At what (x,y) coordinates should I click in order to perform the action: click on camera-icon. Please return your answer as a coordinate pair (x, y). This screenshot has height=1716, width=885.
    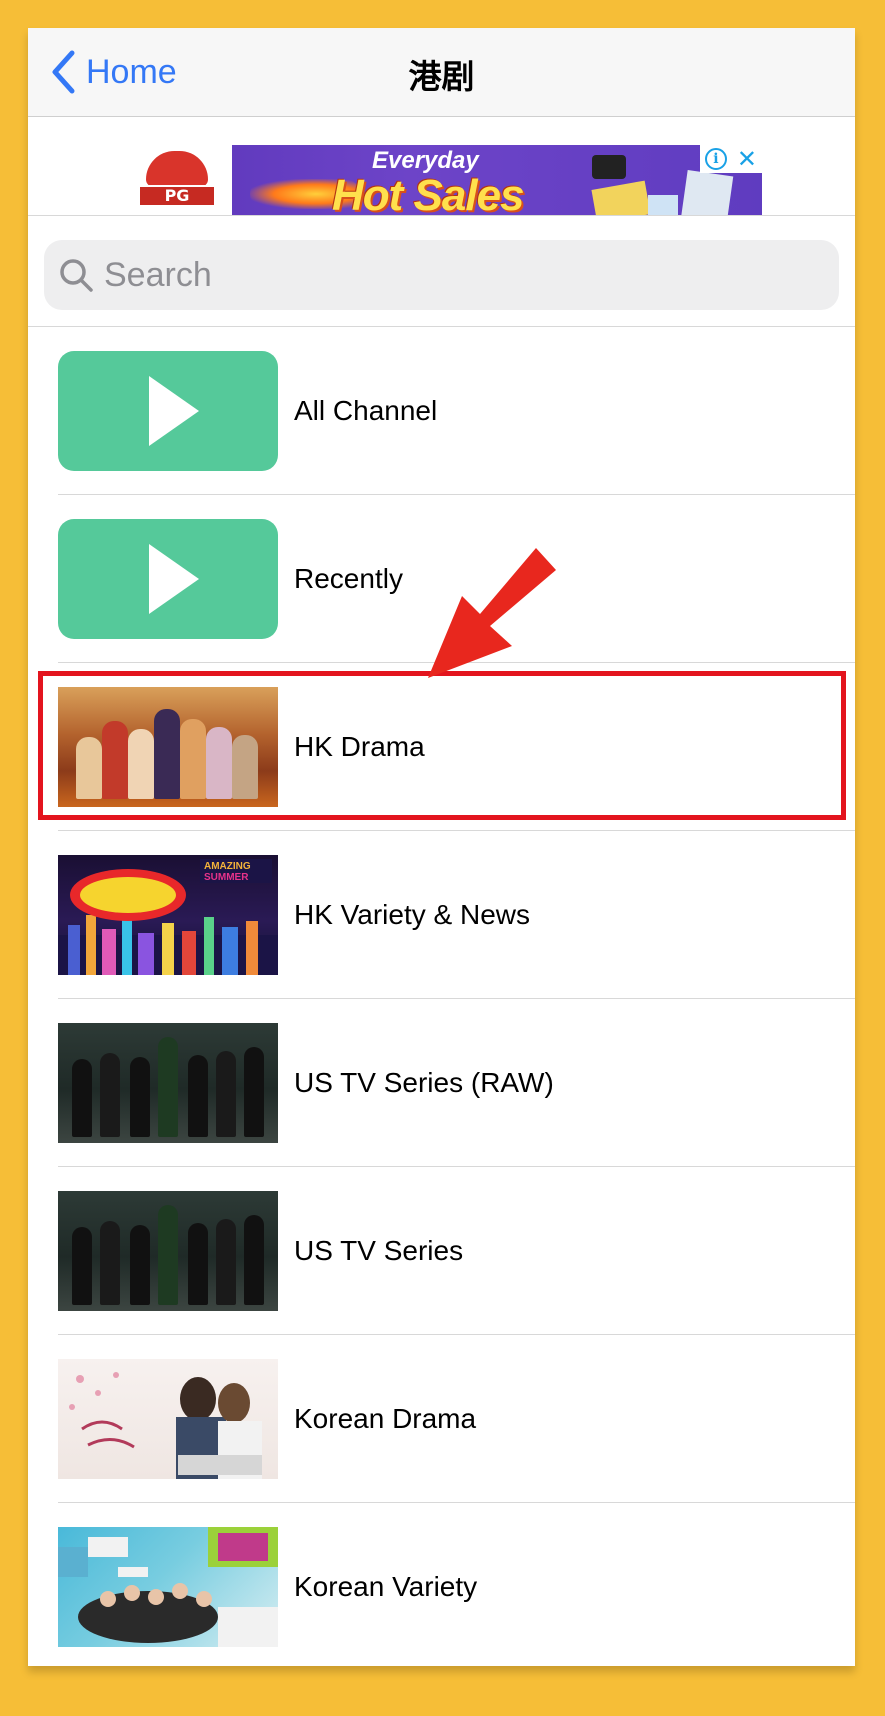
    Looking at the image, I should click on (609, 167).